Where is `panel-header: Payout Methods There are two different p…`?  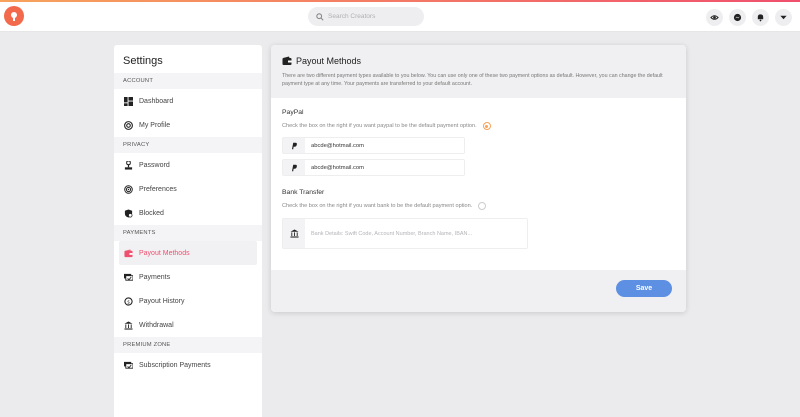 panel-header: Payout Methods There are two different p… is located at coordinates (478, 71).